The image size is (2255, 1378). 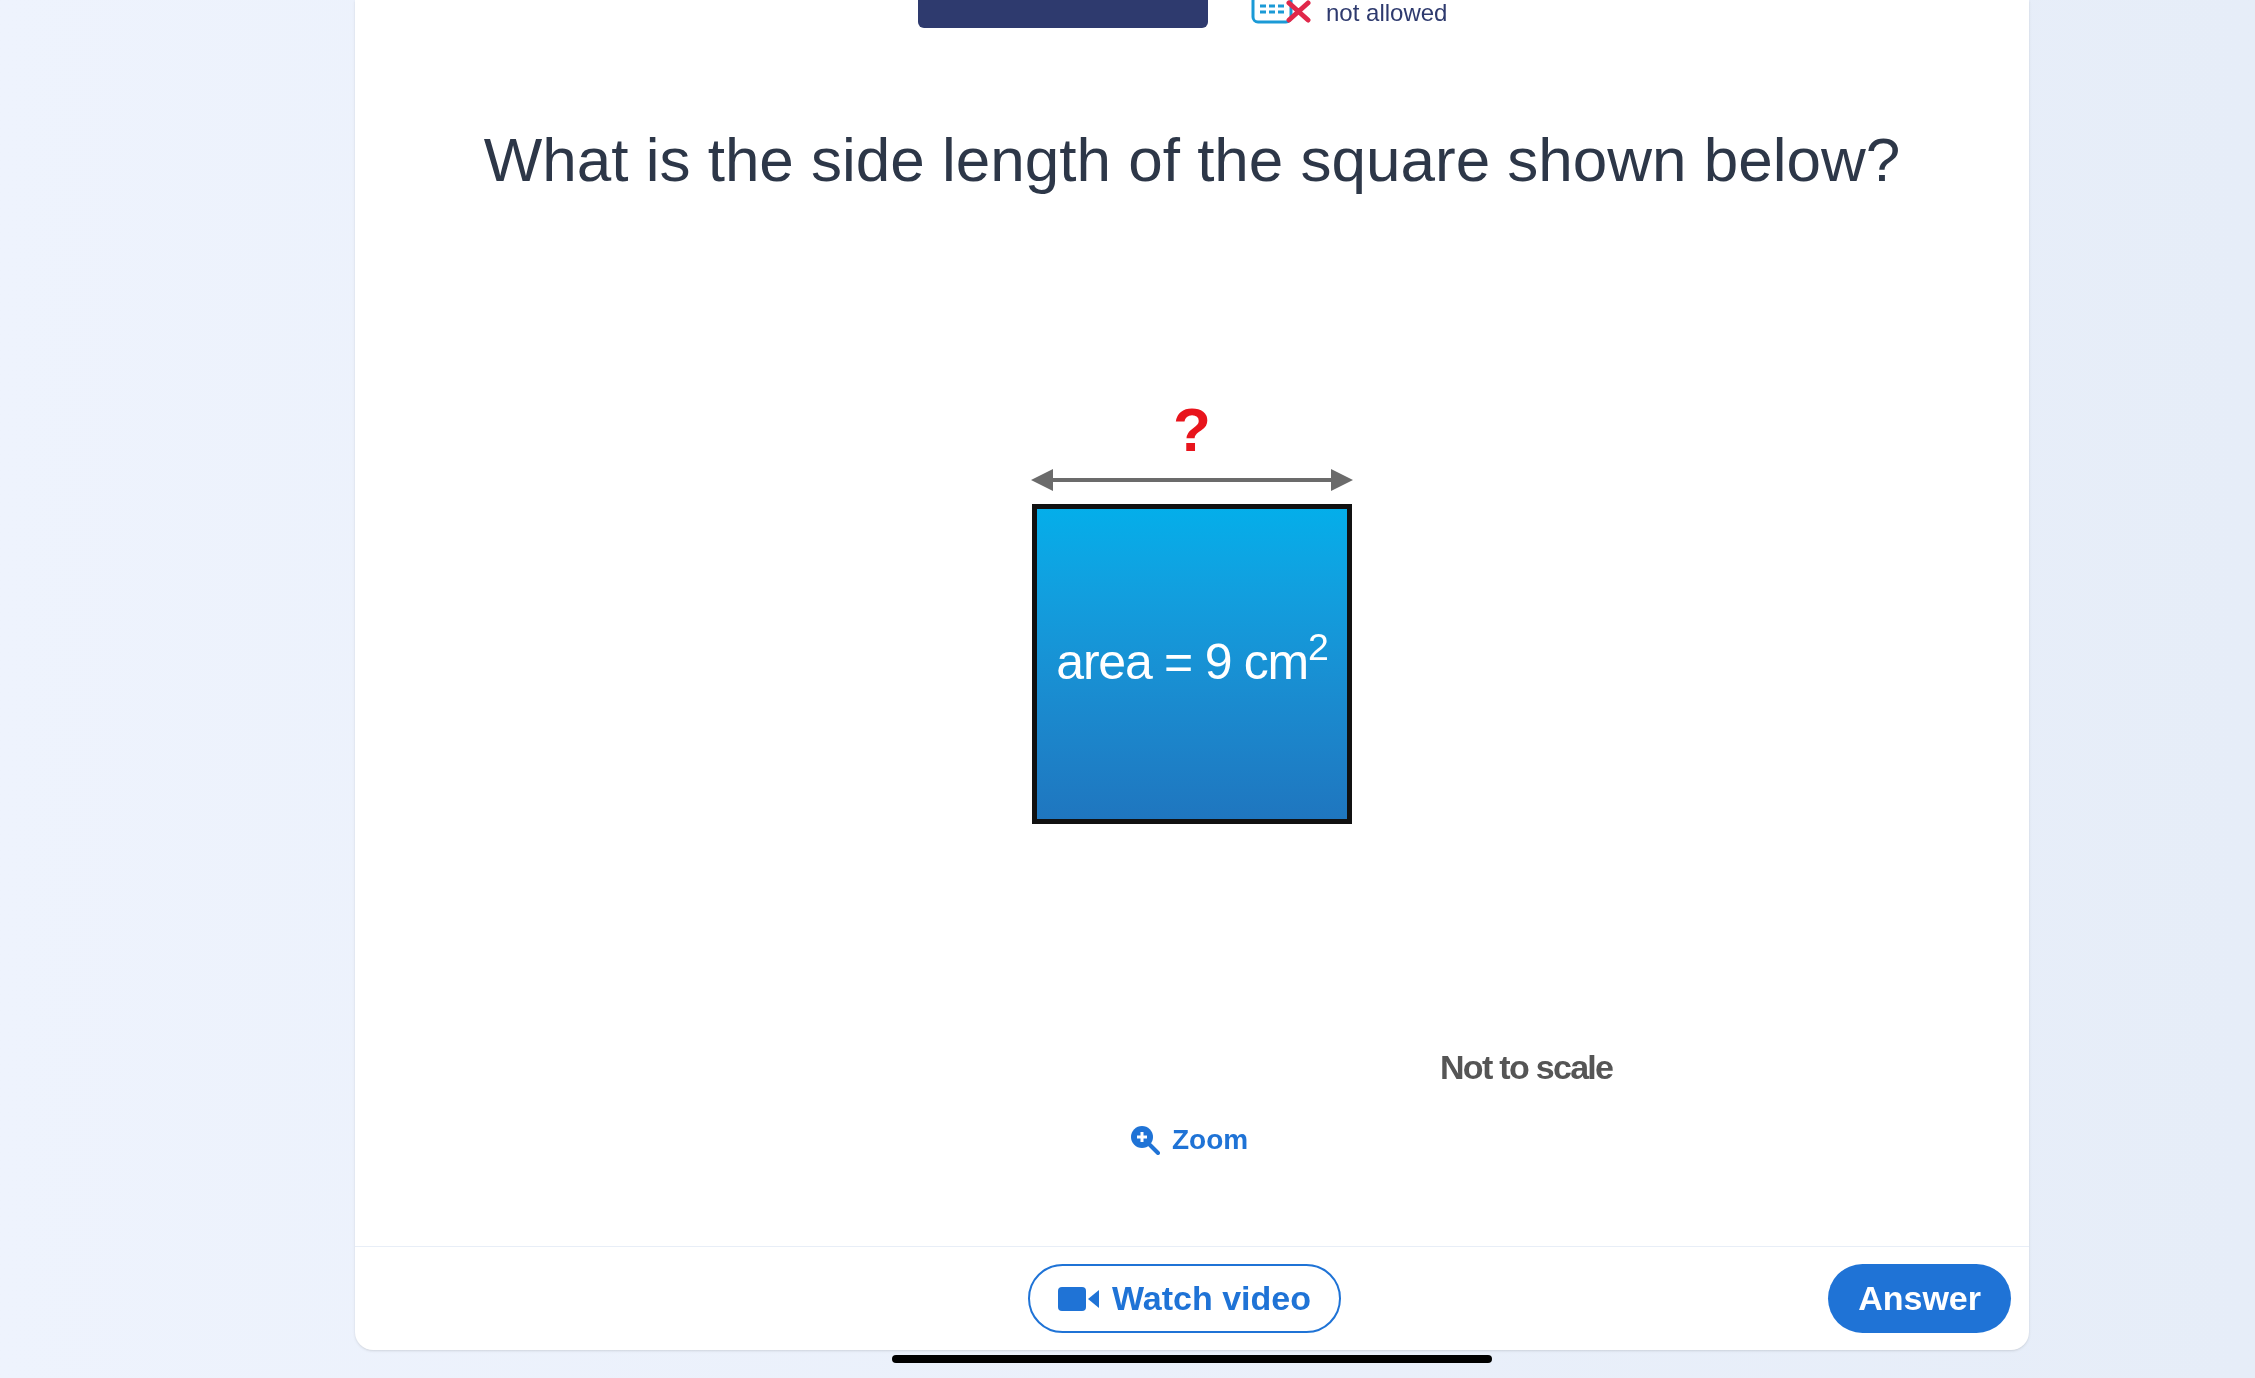 What do you see at coordinates (1281, 12) in the screenshot?
I see `calculator-crossed-icon` at bounding box center [1281, 12].